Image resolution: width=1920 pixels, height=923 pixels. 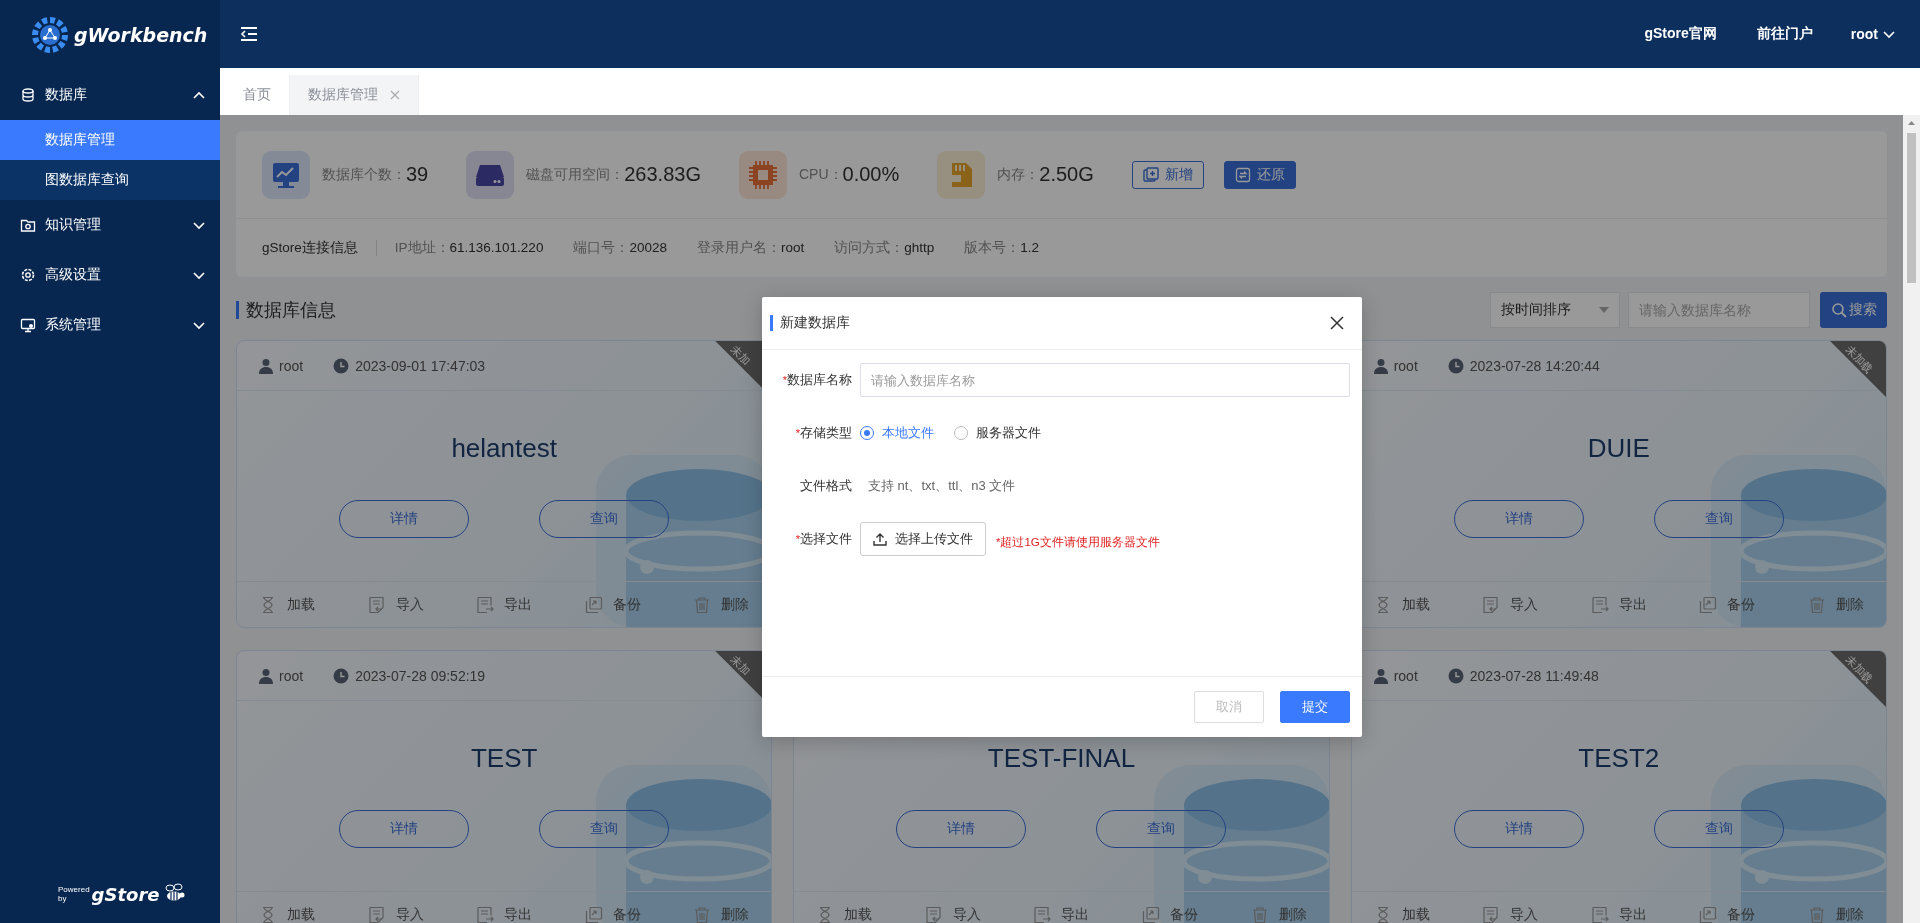 I want to click on info-label: 端口号：, so click(x=601, y=247).